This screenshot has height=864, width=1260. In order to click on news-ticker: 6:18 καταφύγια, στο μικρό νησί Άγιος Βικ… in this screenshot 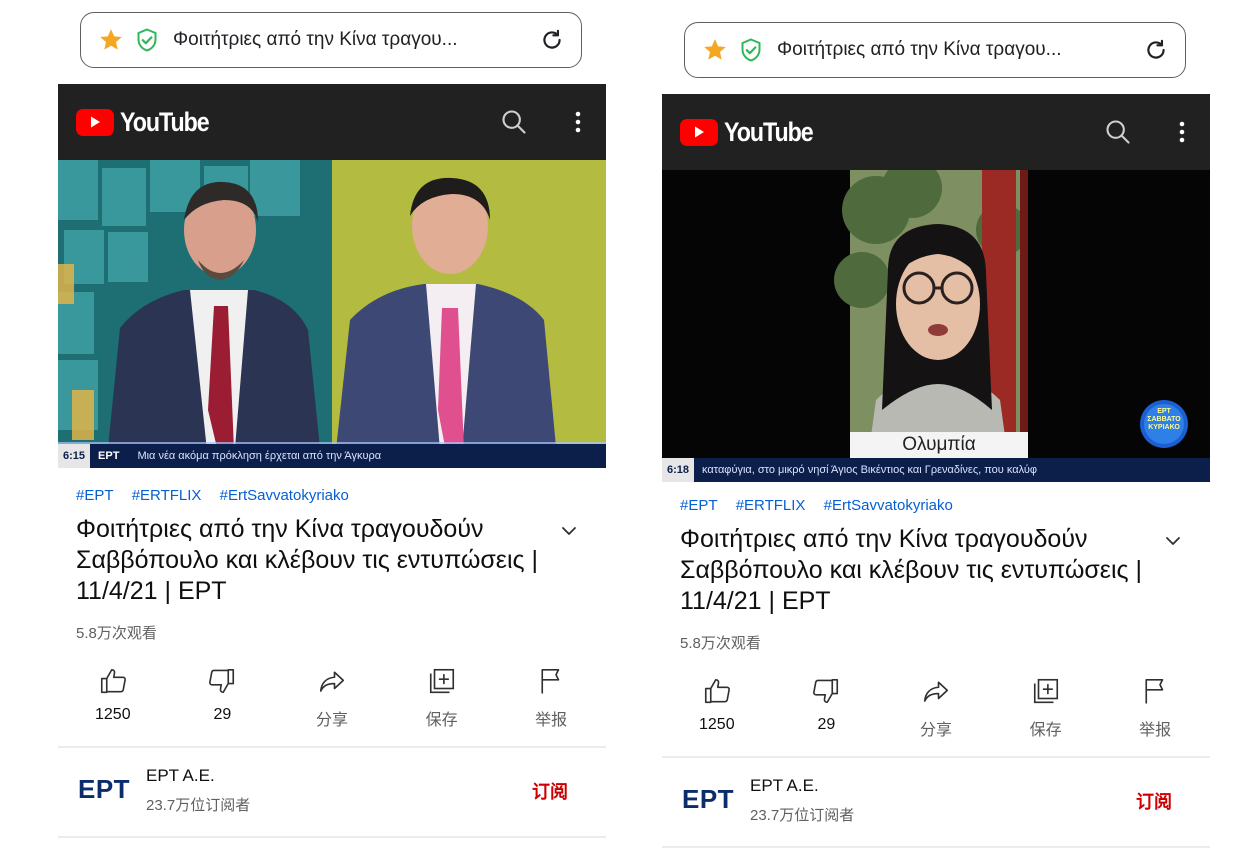, I will do `click(936, 470)`.